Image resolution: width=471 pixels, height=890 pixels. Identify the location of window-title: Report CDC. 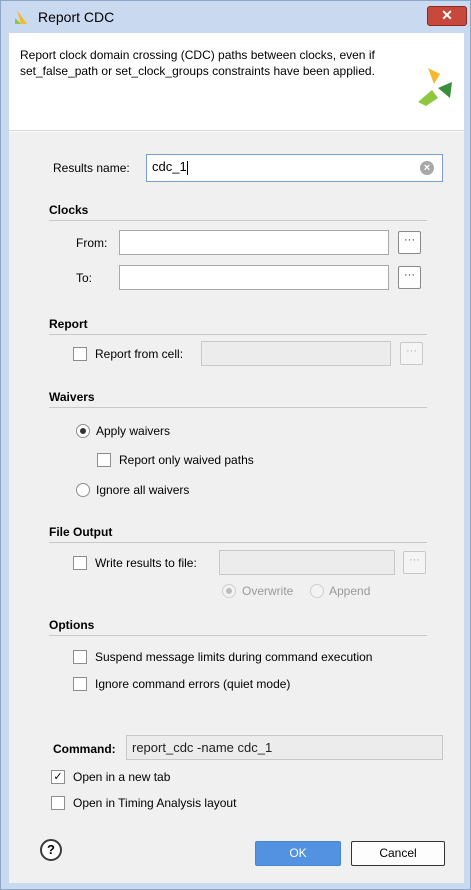
(76, 17).